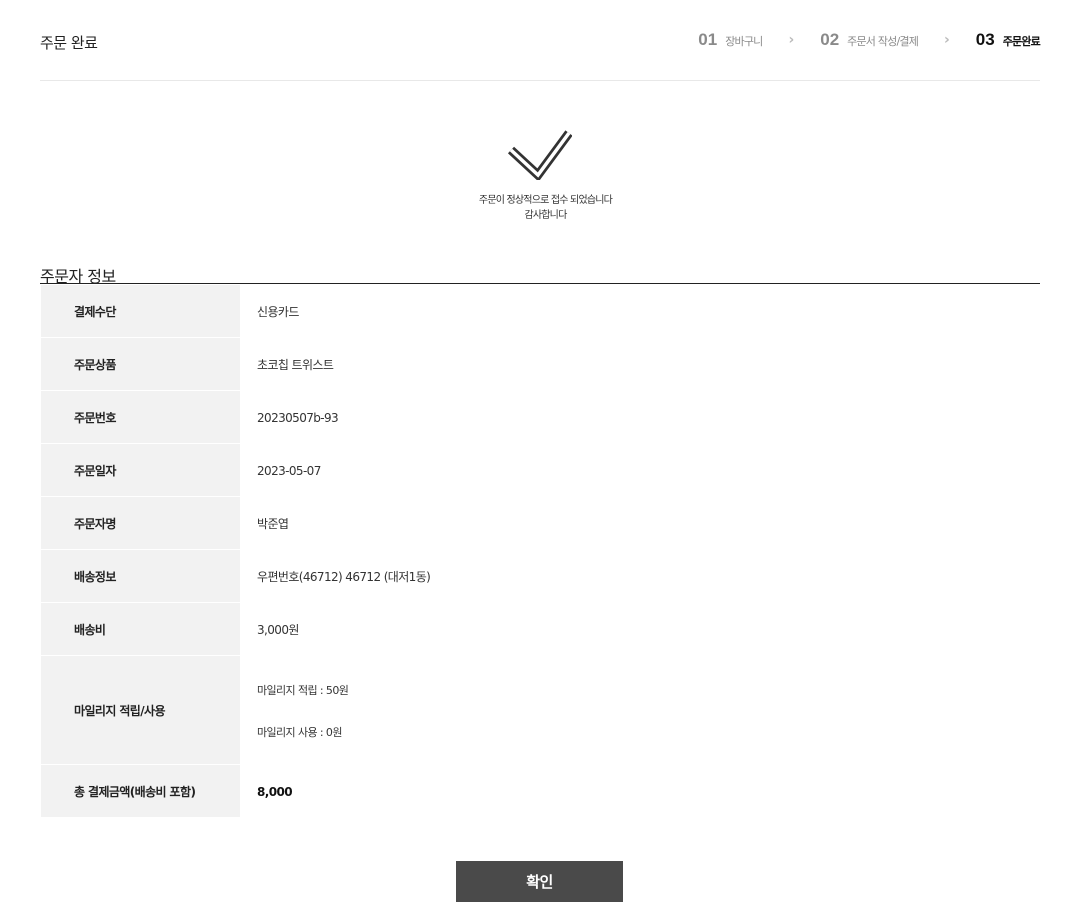  Describe the element at coordinates (275, 791) in the screenshot. I see `total-amount: 8,000` at that location.